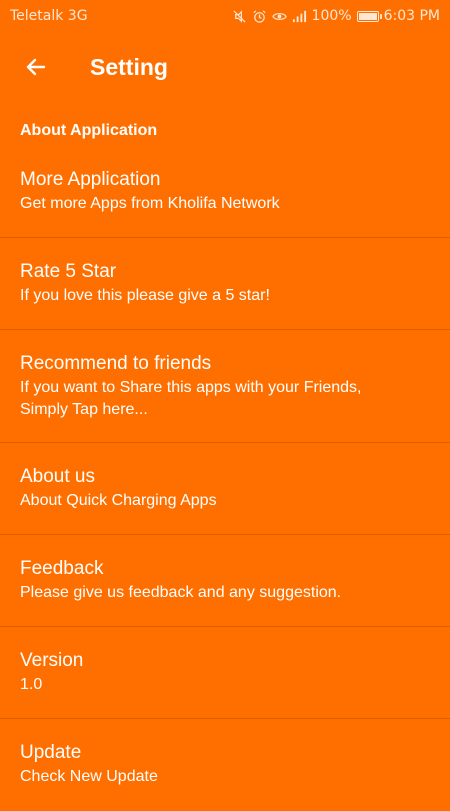 The height and width of the screenshot is (811, 450). I want to click on item-title: More Application, so click(90, 179).